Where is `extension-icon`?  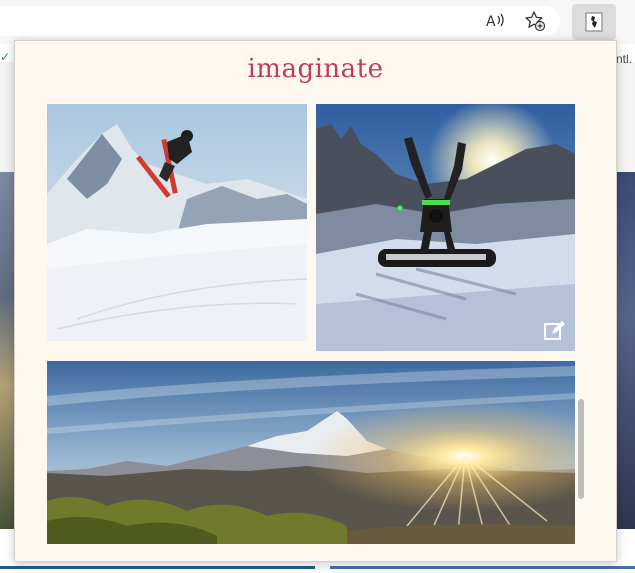 extension-icon is located at coordinates (594, 22).